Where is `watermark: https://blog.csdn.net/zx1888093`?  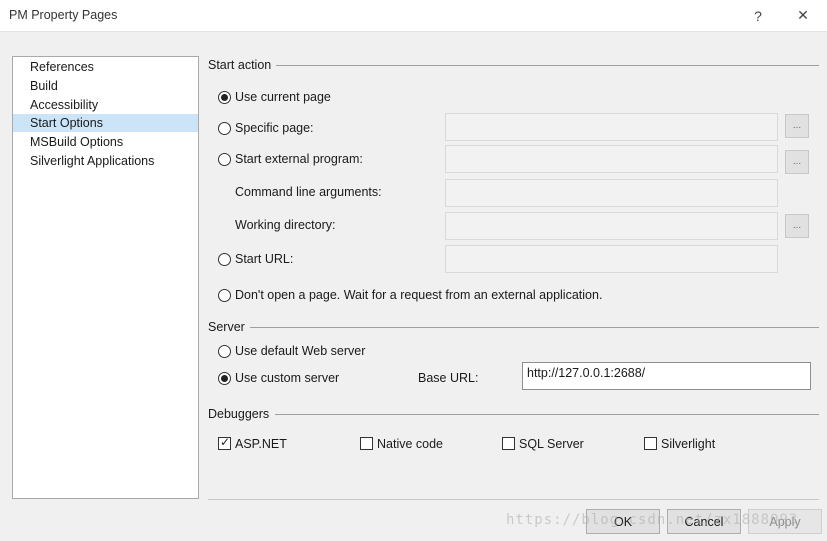
watermark: https://blog.csdn.net/zx1888093 is located at coordinates (652, 520).